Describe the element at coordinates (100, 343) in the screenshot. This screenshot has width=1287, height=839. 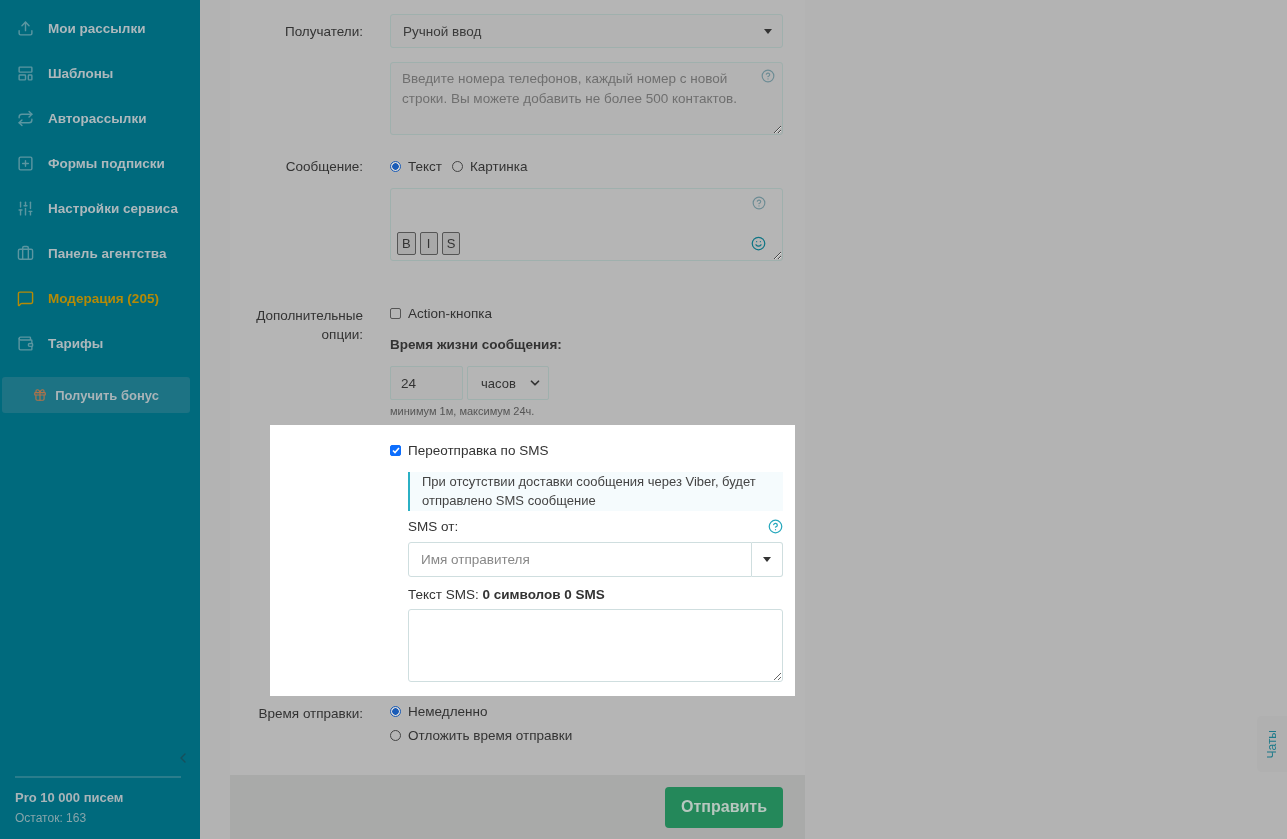
I see `sidebar-item: Тарифы` at that location.